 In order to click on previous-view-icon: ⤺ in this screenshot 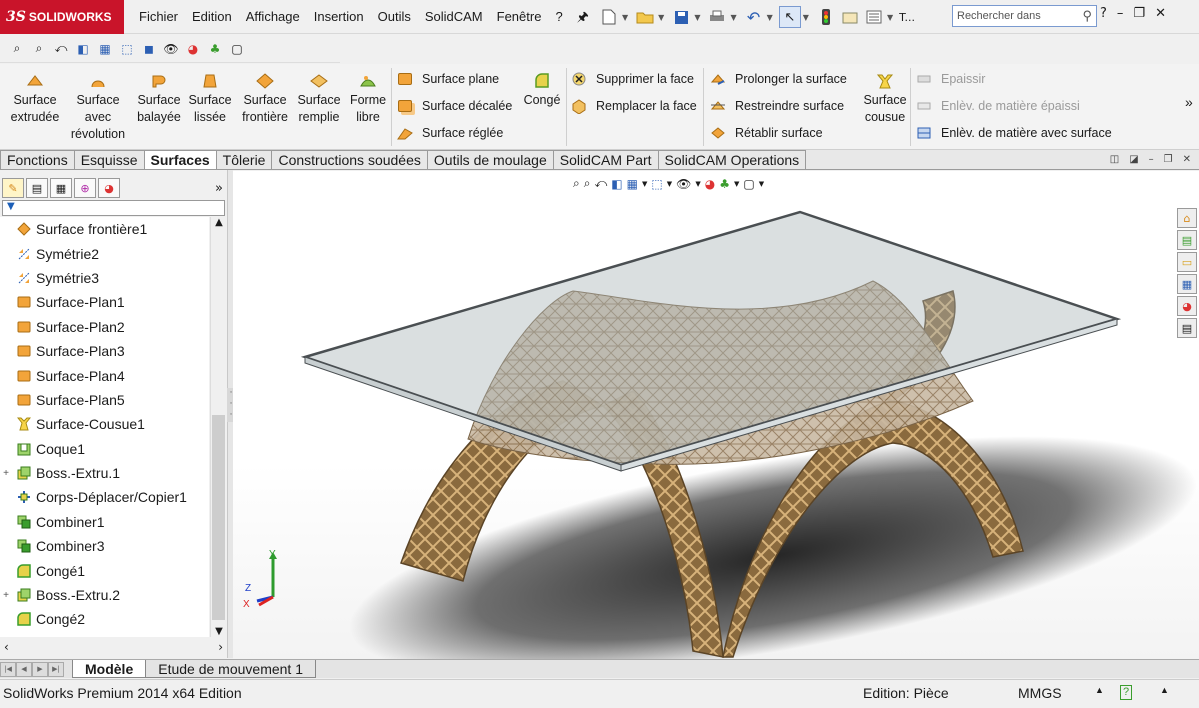, I will do `click(61, 49)`.